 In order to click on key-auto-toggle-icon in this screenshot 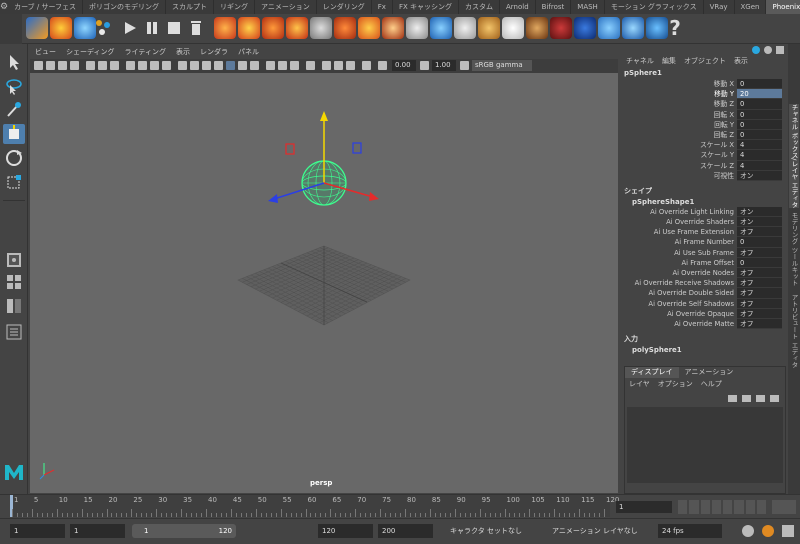, I will do `click(784, 507)`.